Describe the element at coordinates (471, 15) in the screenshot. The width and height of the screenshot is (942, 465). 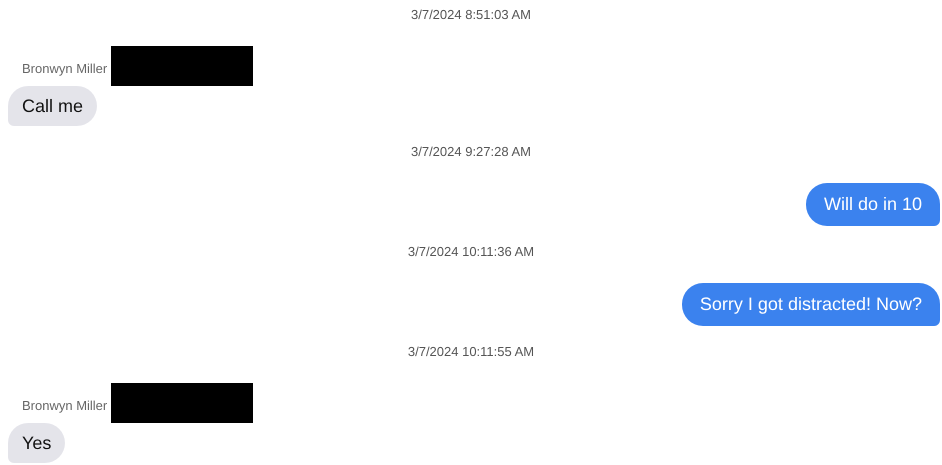
I see `timestamp: 3/7/2024 8:51:03 AM` at that location.